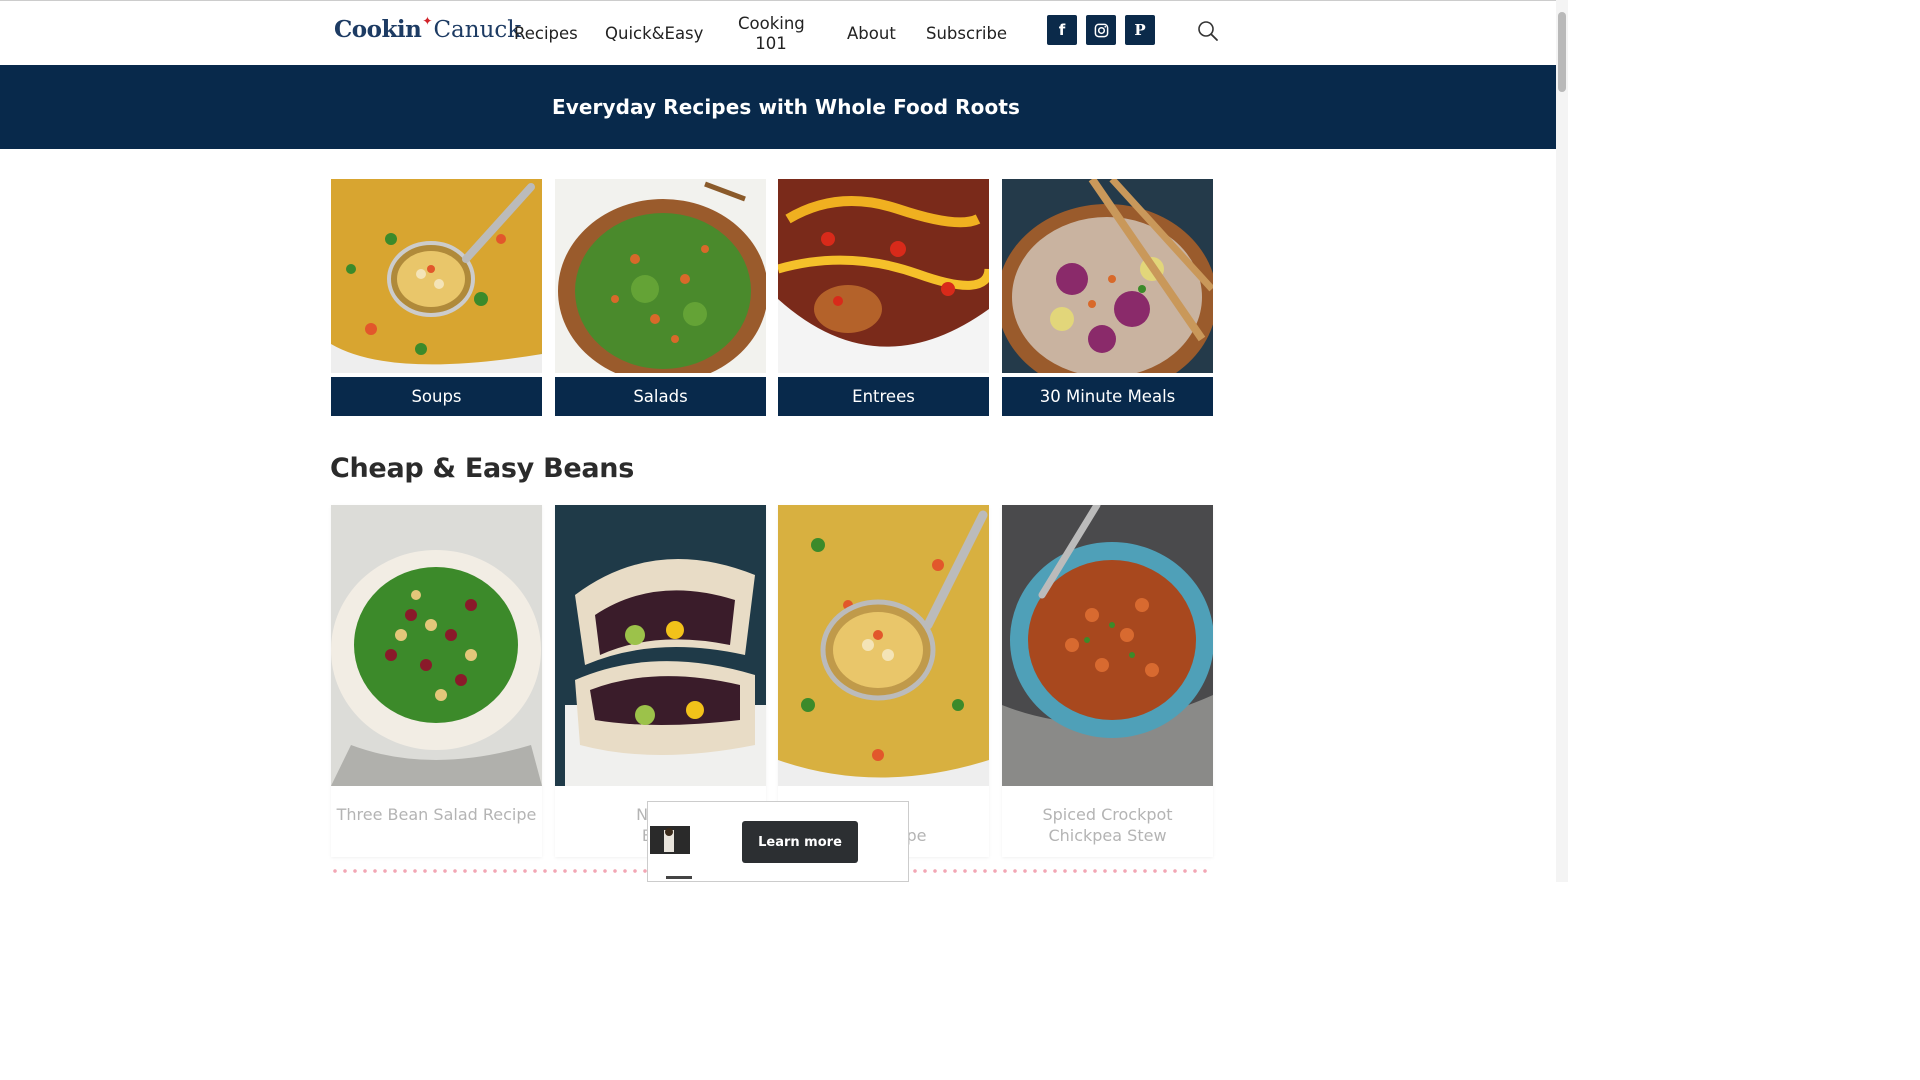 The width and height of the screenshot is (1920, 1080). I want to click on learn-more-button: Learn more, so click(800, 842).